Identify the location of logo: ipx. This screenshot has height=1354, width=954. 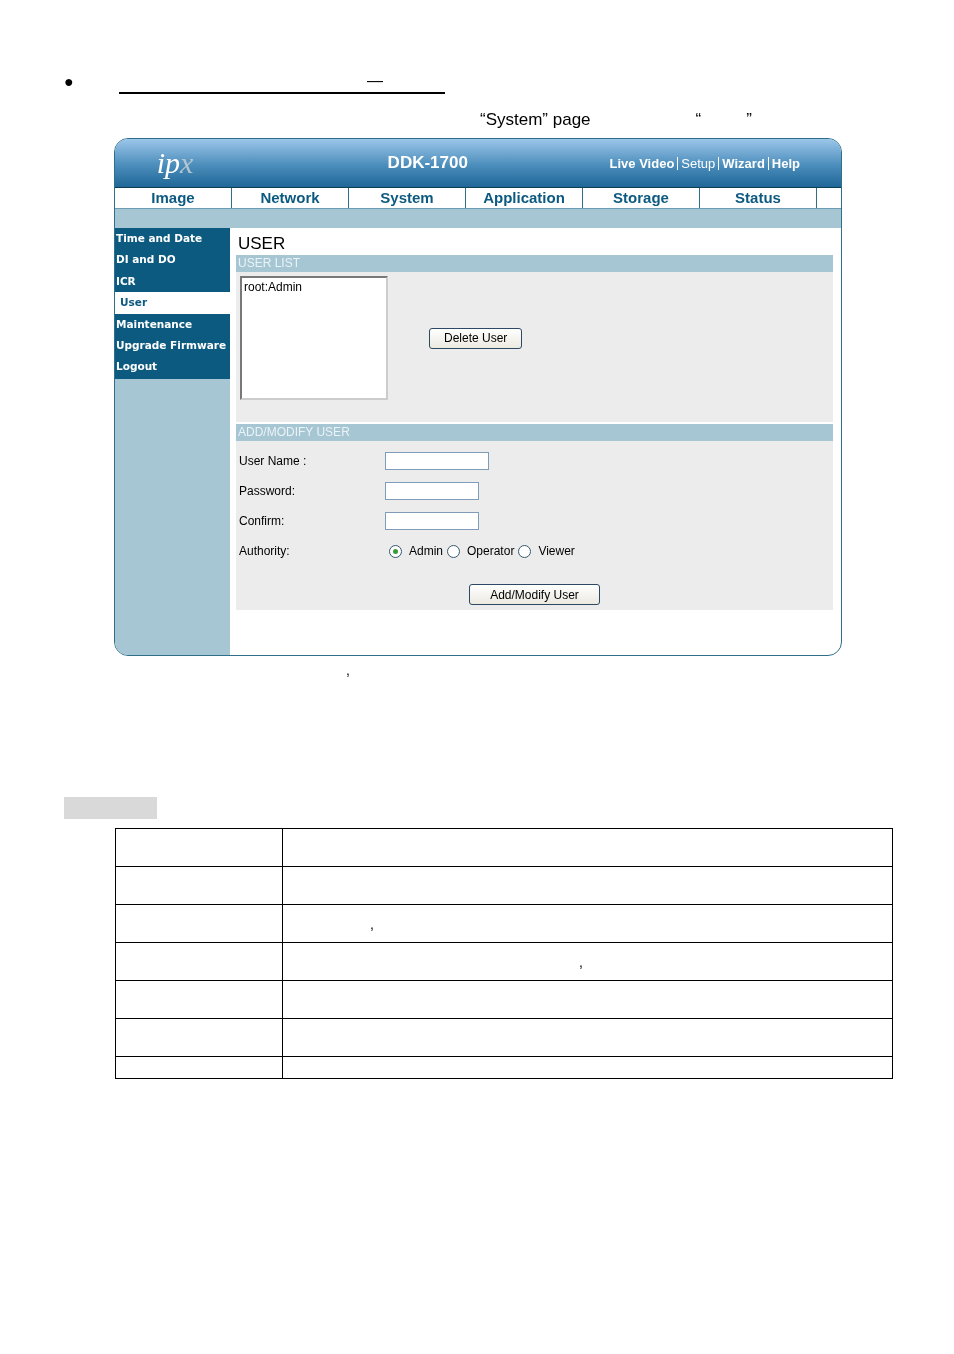
(175, 163).